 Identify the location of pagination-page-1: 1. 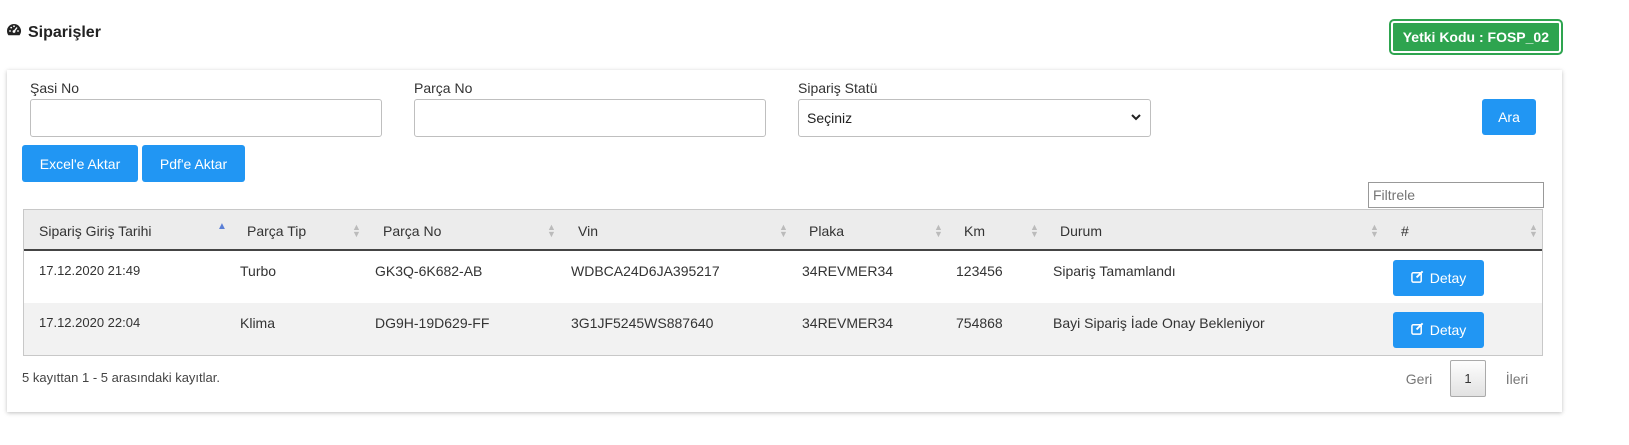
(1468, 378).